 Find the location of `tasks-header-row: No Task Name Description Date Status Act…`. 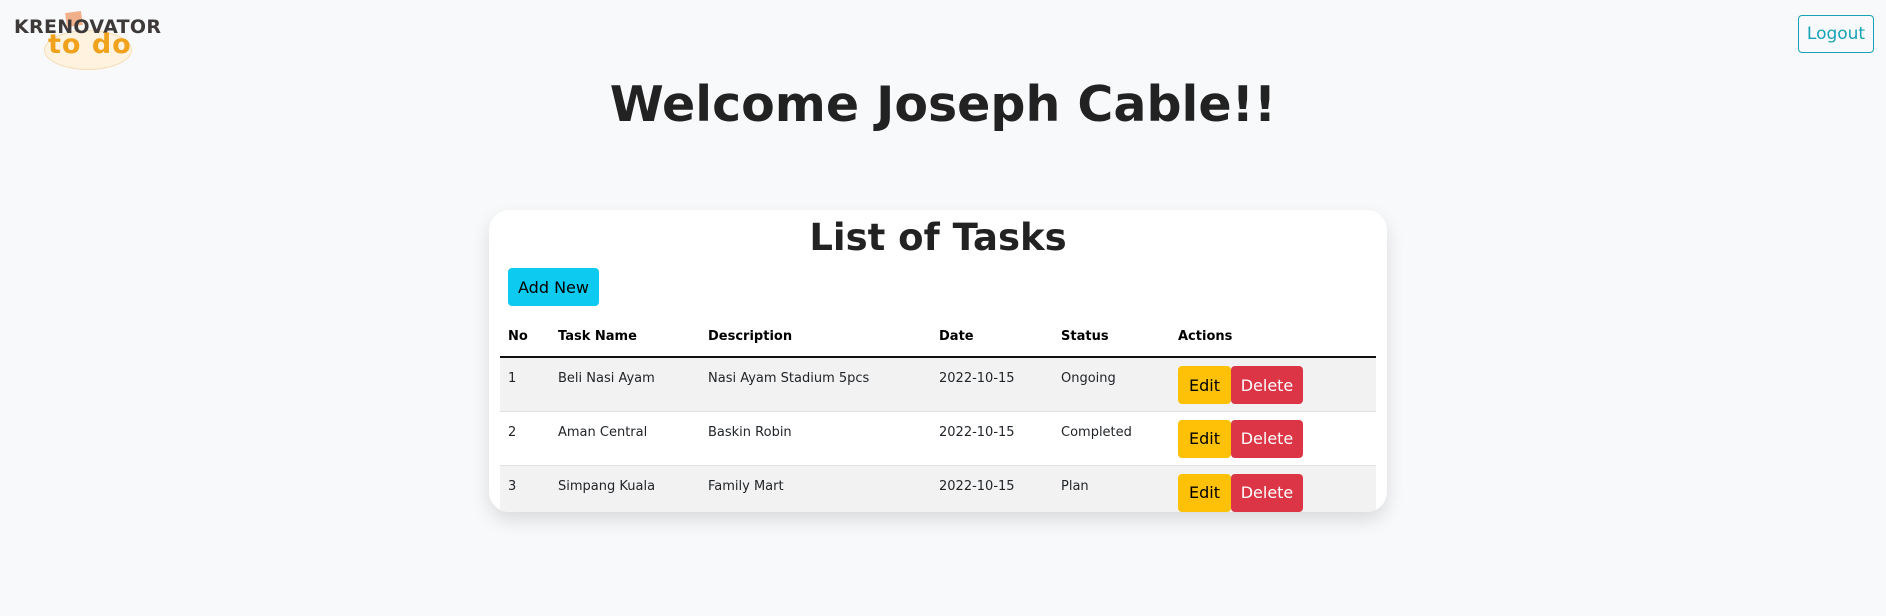

tasks-header-row: No Task Name Description Date Status Act… is located at coordinates (938, 337).